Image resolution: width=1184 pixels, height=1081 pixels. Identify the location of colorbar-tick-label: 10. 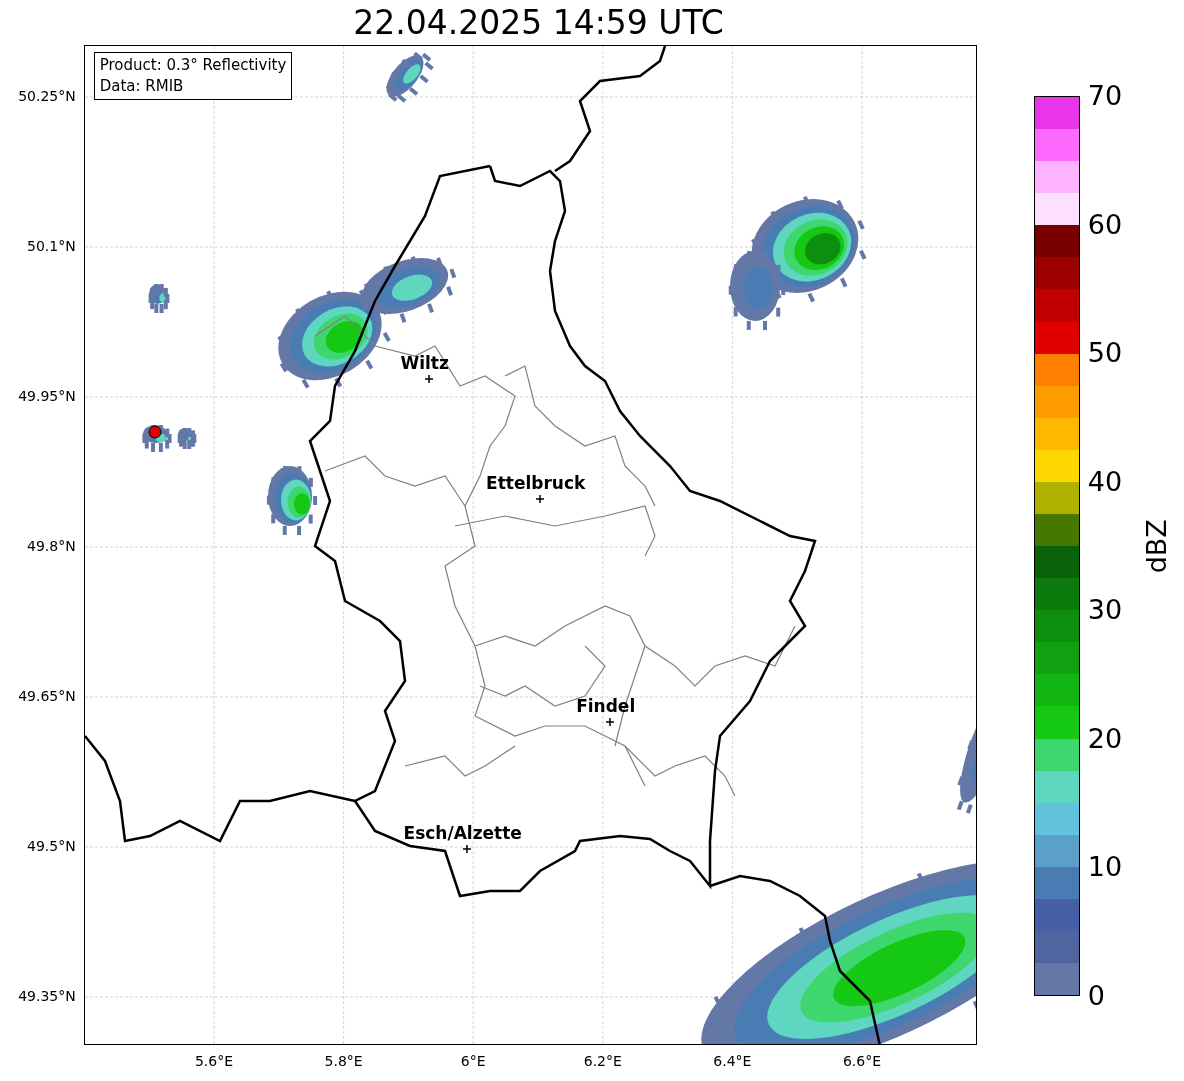
(1105, 867).